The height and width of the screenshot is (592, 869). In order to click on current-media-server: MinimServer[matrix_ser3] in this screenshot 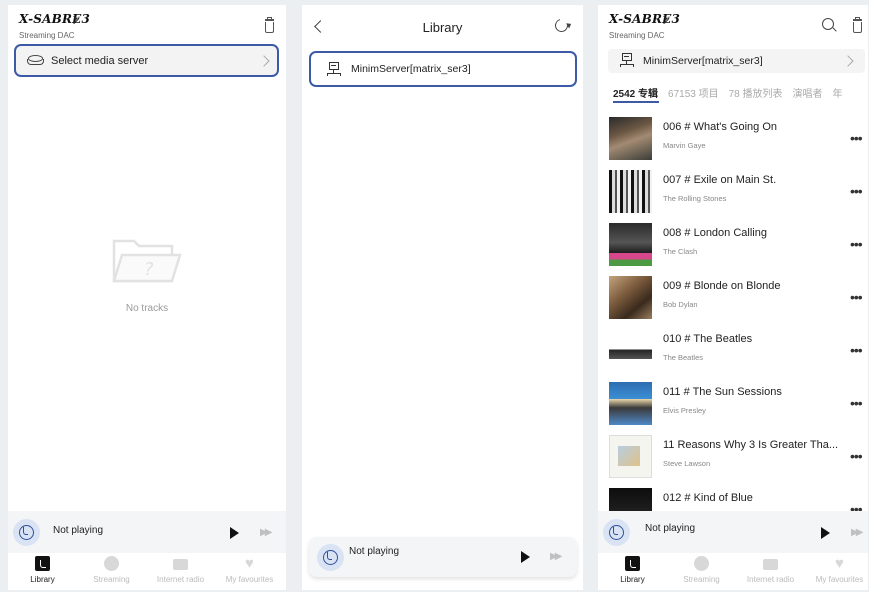, I will do `click(736, 61)`.